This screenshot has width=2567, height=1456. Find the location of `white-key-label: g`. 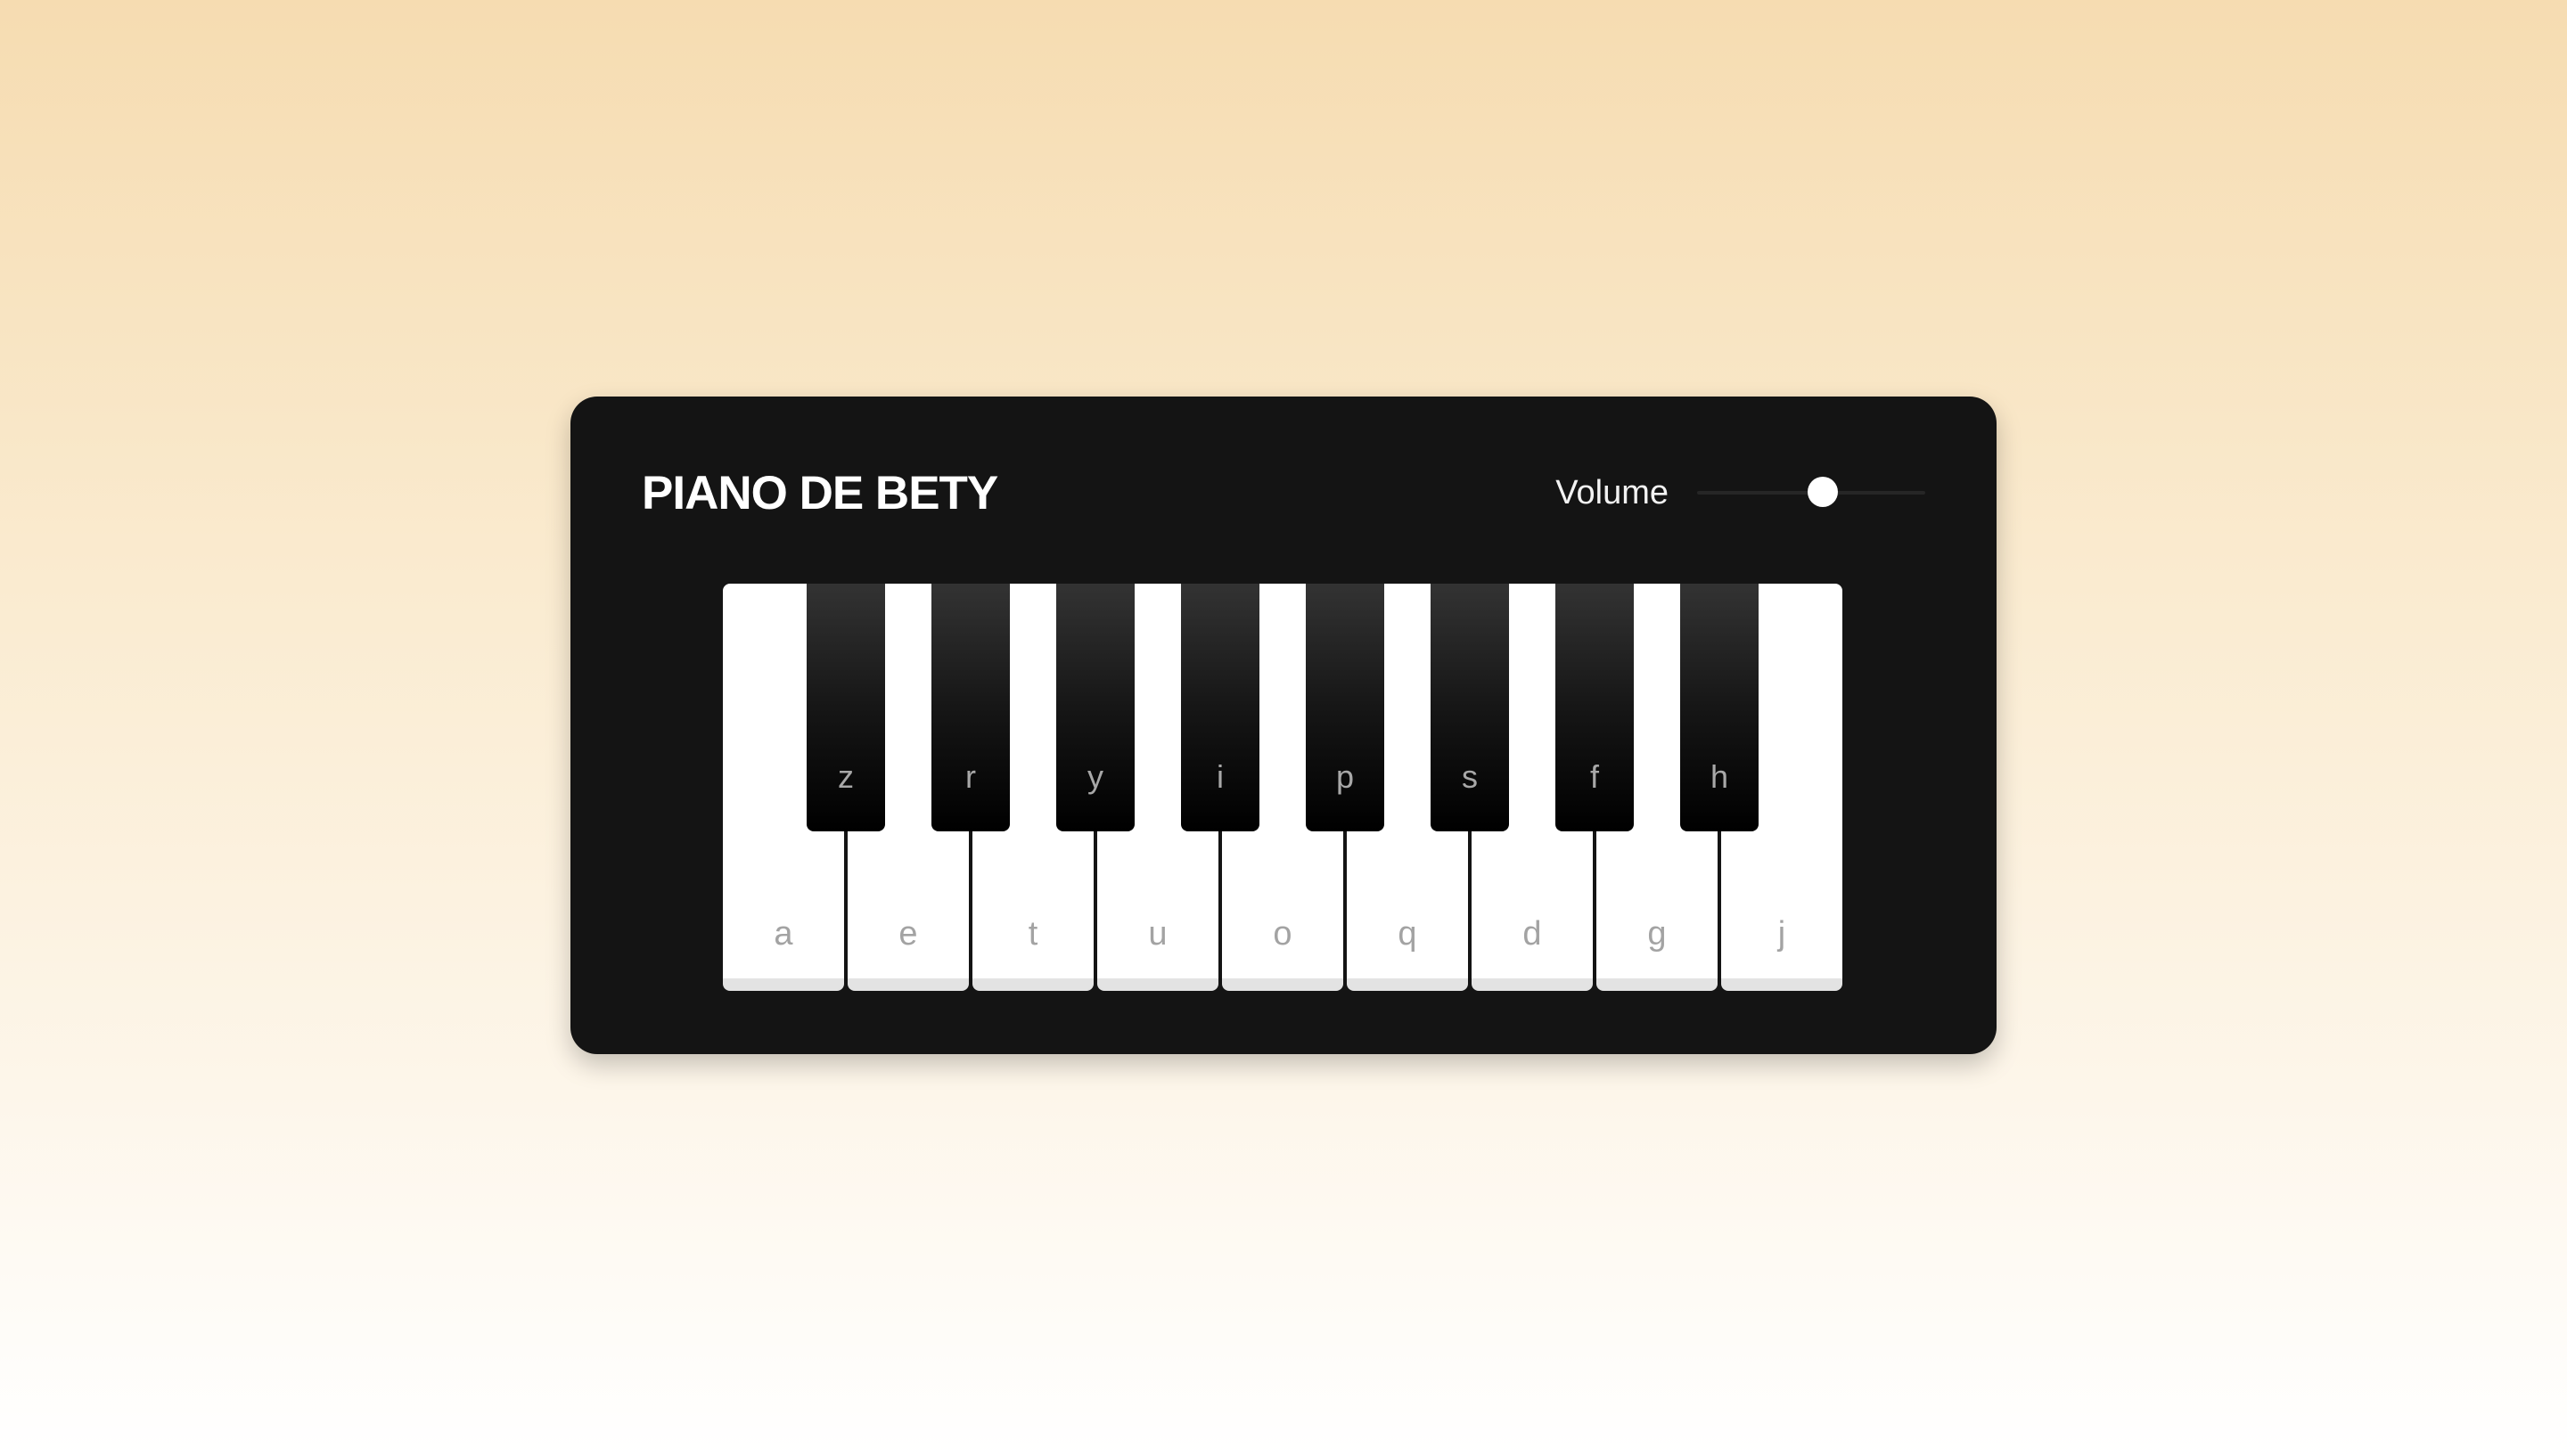

white-key-label: g is located at coordinates (1657, 934).